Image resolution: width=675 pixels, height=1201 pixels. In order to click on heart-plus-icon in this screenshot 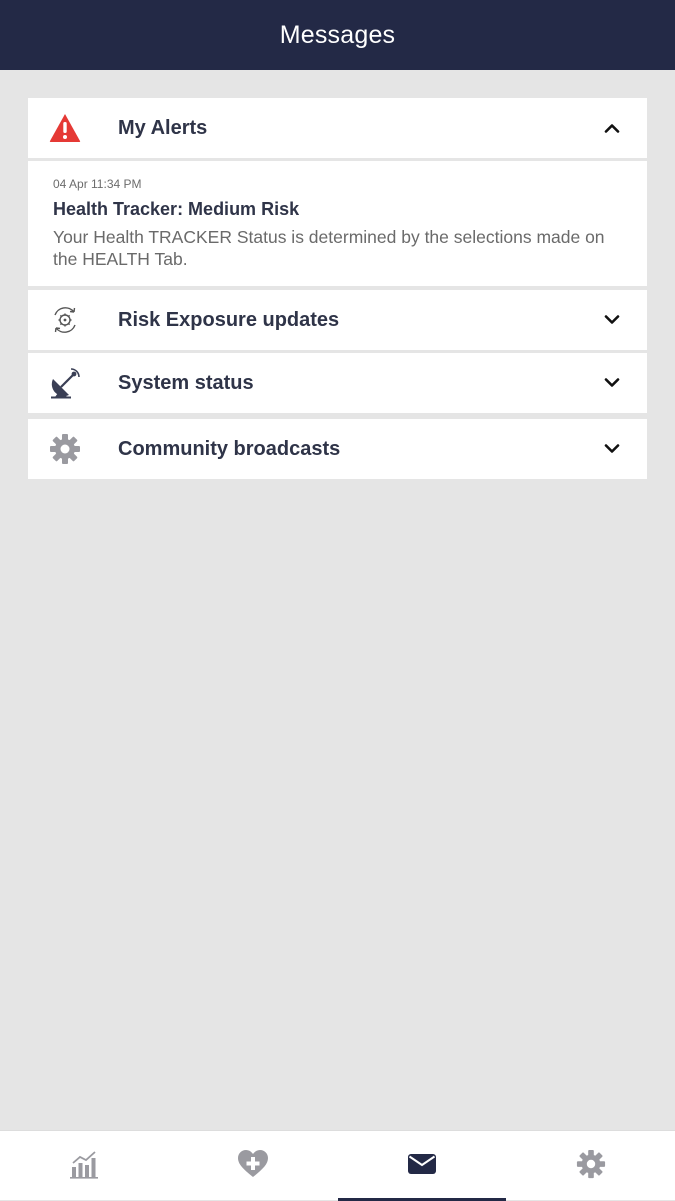, I will do `click(253, 1166)`.